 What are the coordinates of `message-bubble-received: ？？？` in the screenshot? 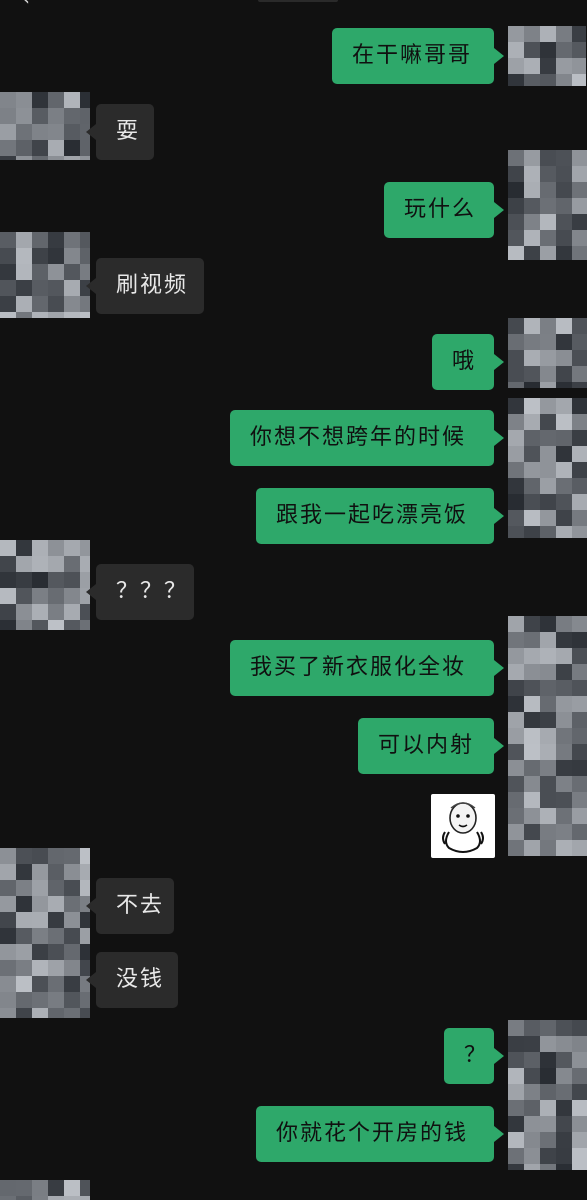 It's located at (140, 592).